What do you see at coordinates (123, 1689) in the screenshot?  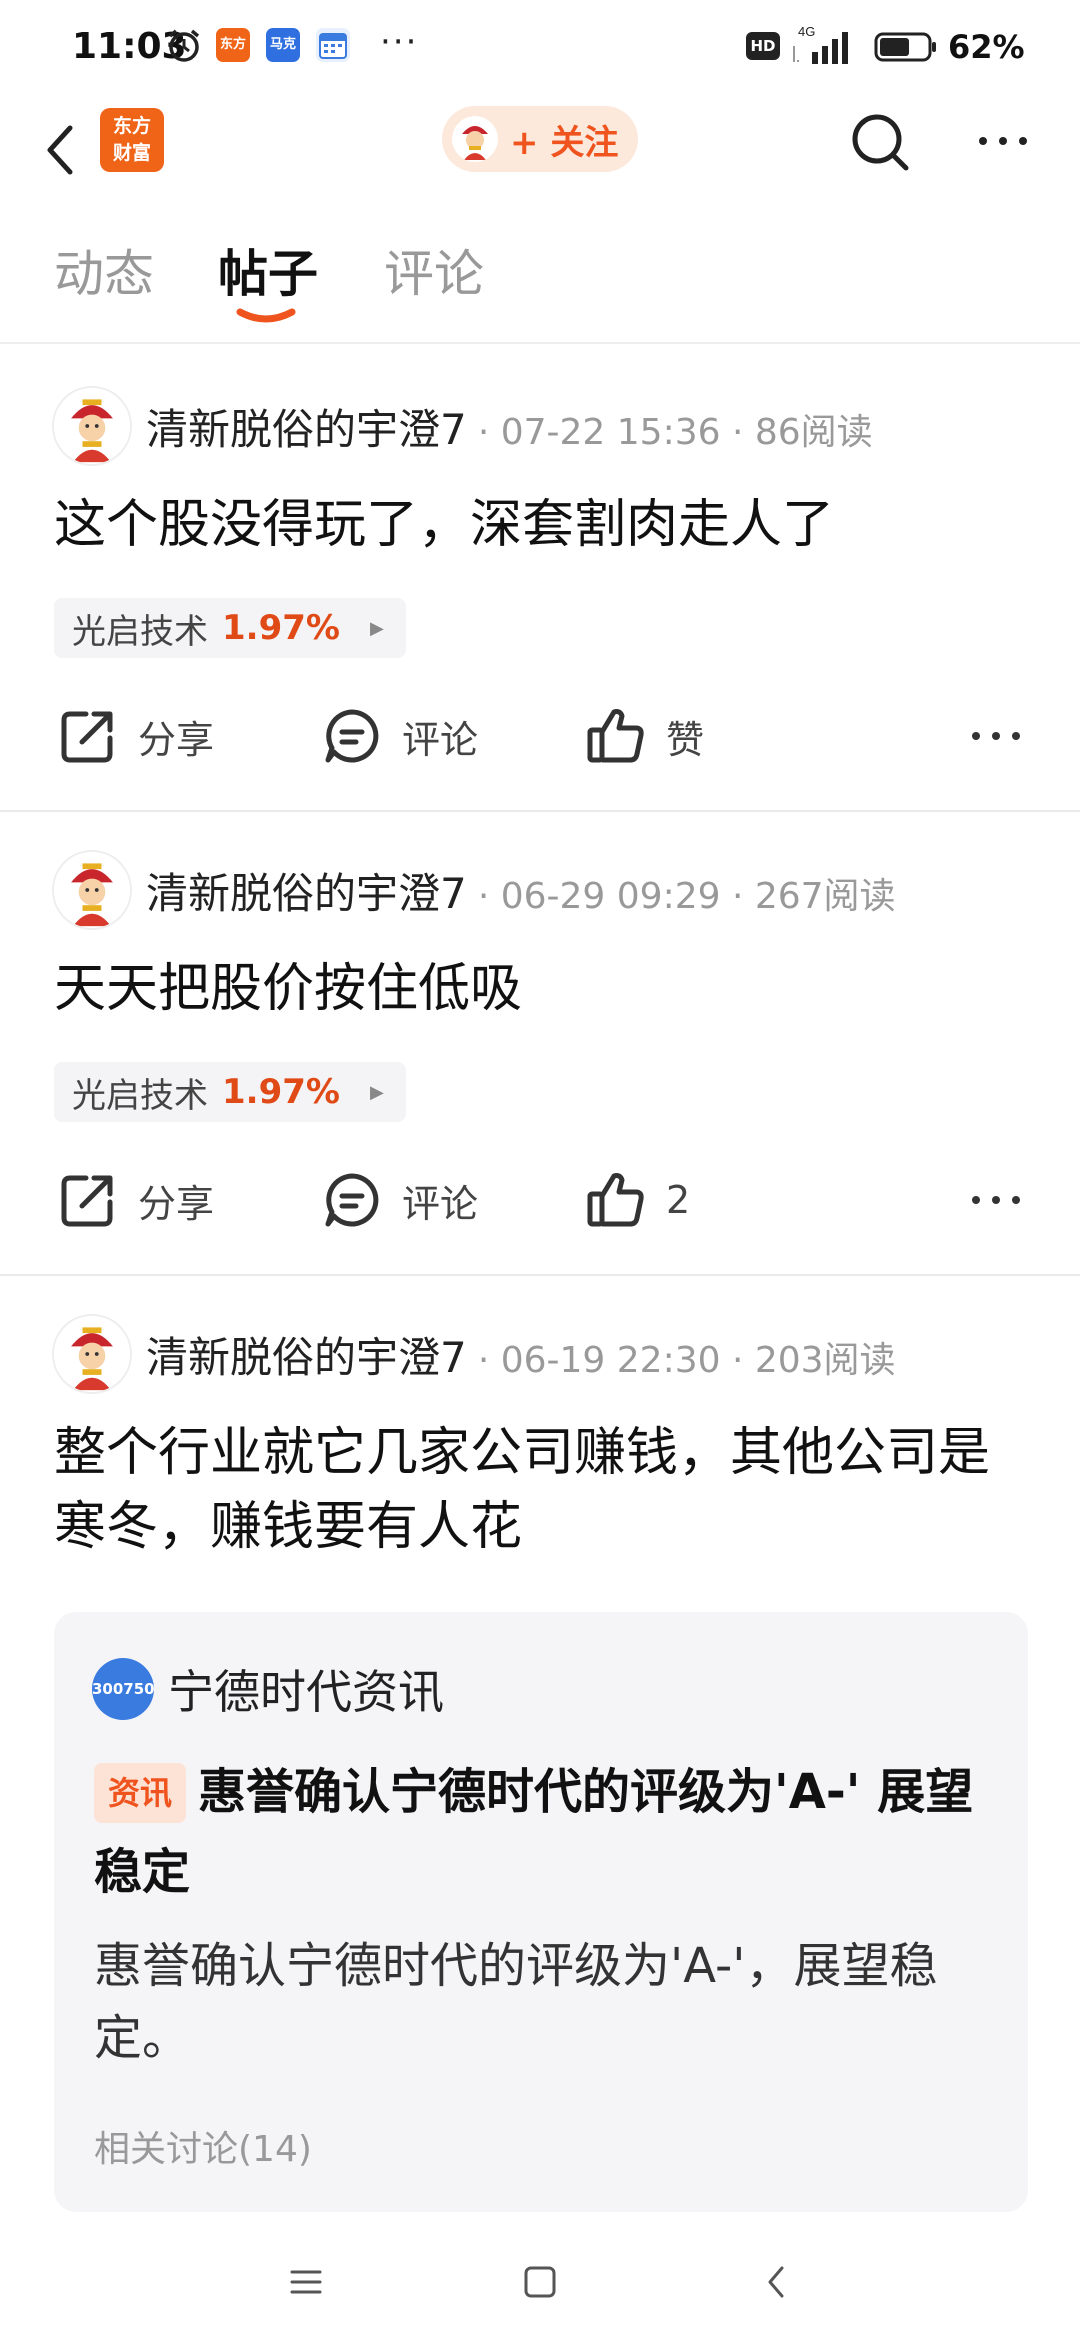 I see `news-source-icon: 300750` at bounding box center [123, 1689].